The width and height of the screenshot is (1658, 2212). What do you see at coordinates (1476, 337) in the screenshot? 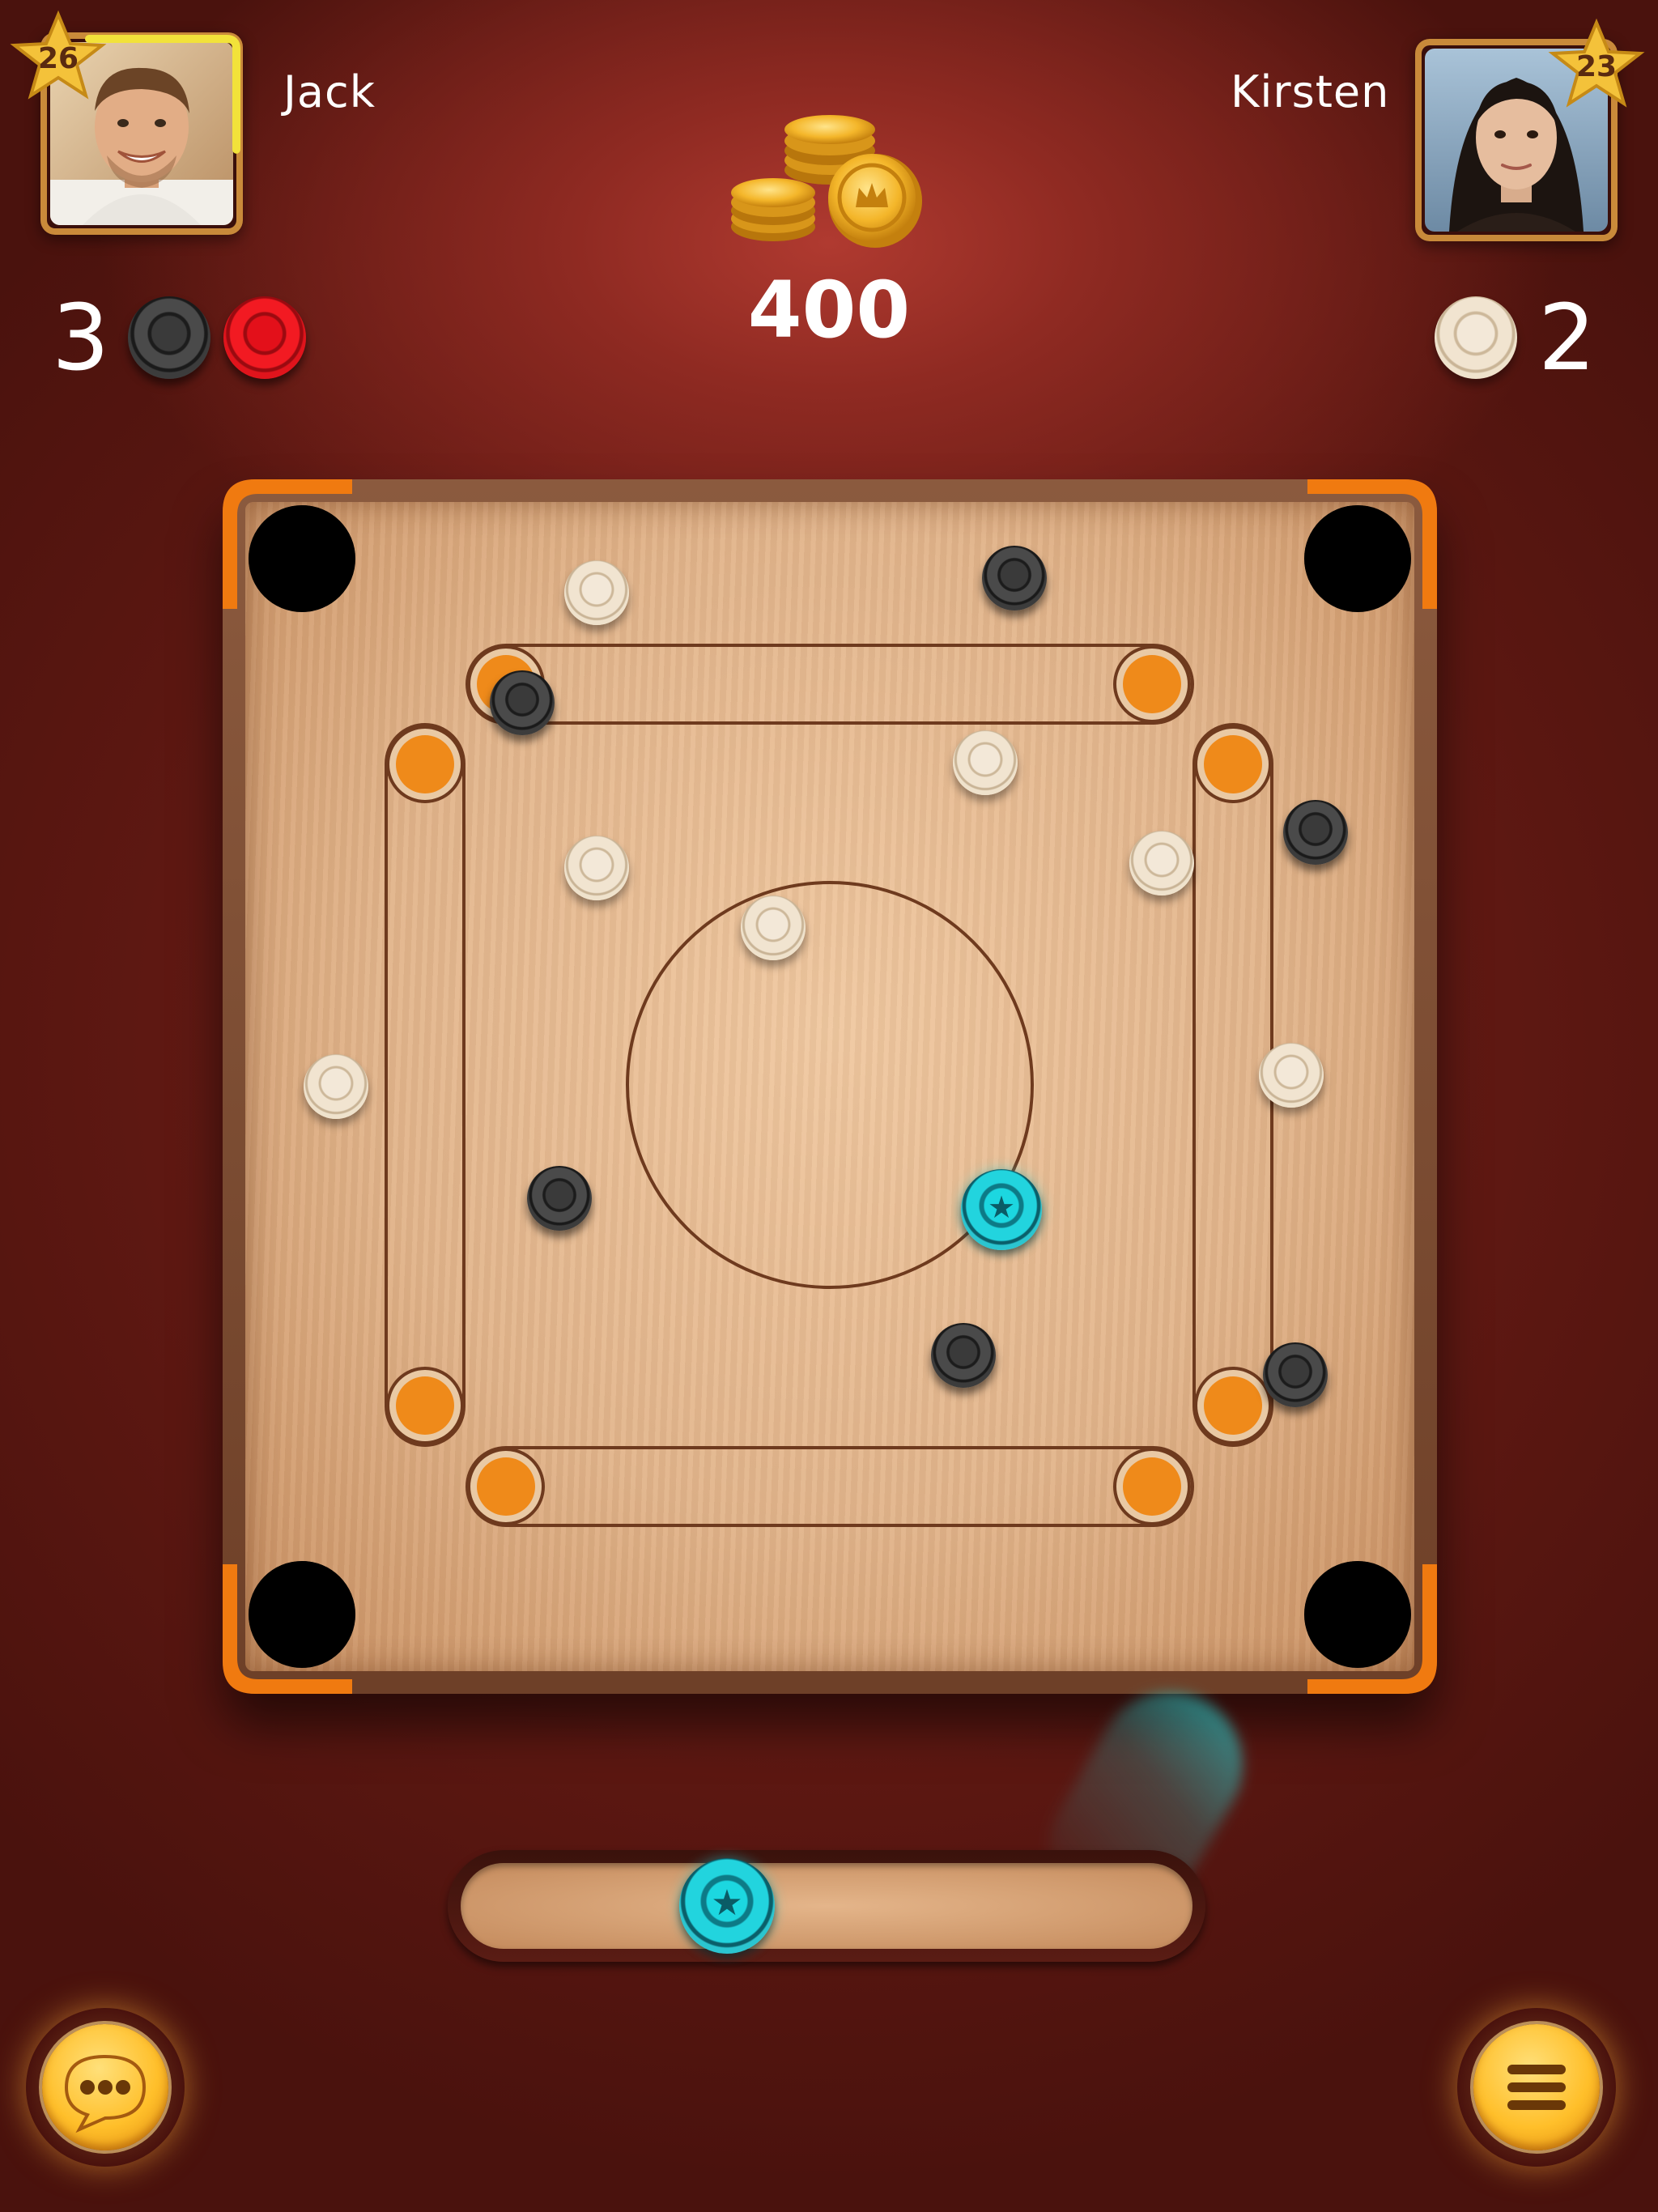
I see `player-right-pocketed-white` at bounding box center [1476, 337].